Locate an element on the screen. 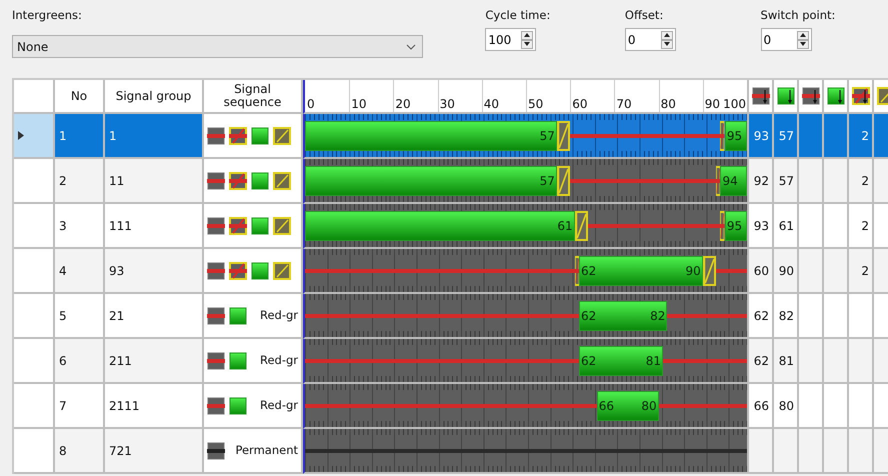 The image size is (888, 476). offset-label: Offset: is located at coordinates (644, 15).